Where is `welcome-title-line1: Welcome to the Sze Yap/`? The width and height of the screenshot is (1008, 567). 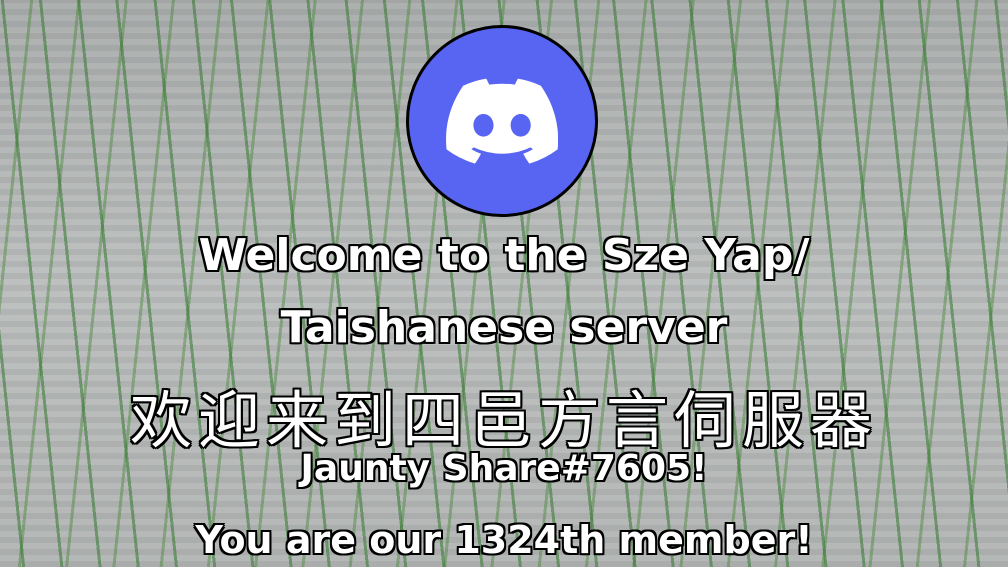
welcome-title-line1: Welcome to the Sze Yap/ is located at coordinates (504, 255).